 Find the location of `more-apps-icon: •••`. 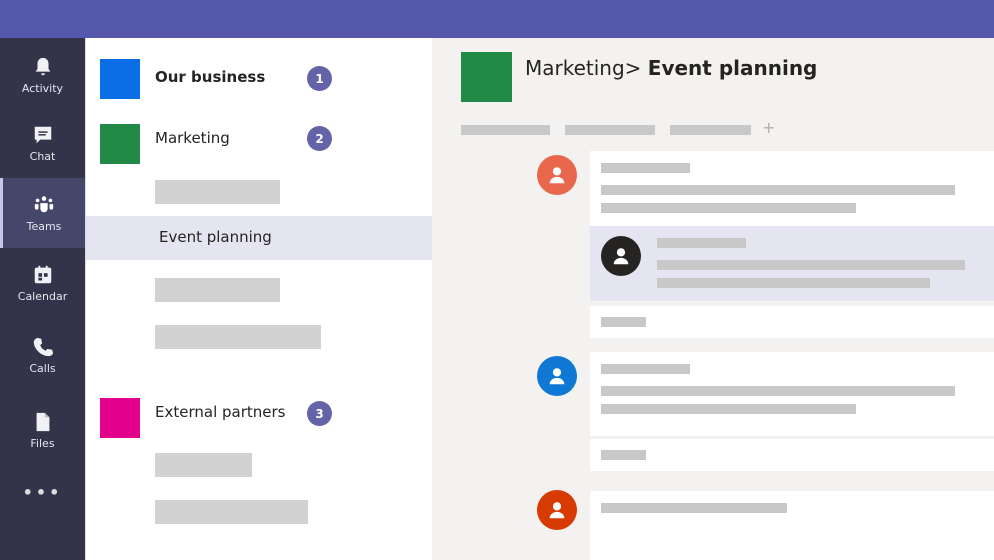

more-apps-icon: ••• is located at coordinates (42, 492).